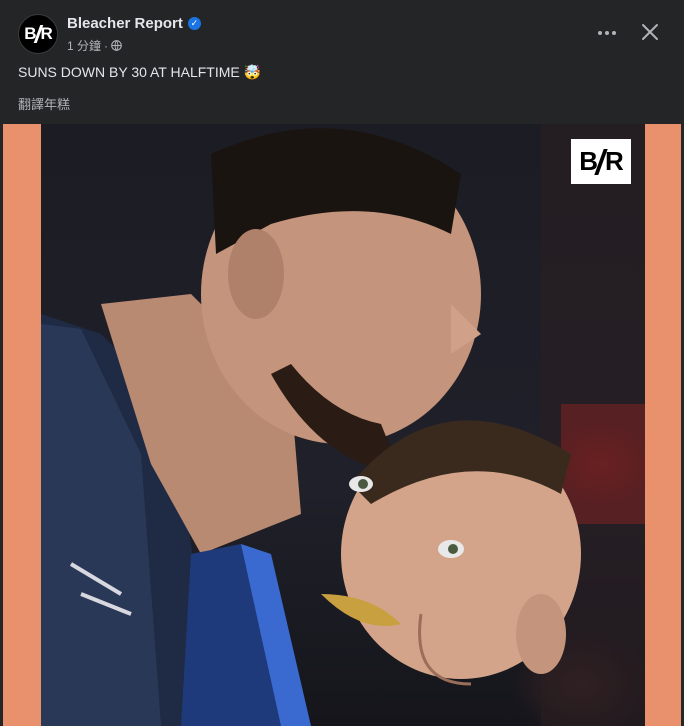  What do you see at coordinates (614, 161) in the screenshot?
I see `logo-letter-r: R` at bounding box center [614, 161].